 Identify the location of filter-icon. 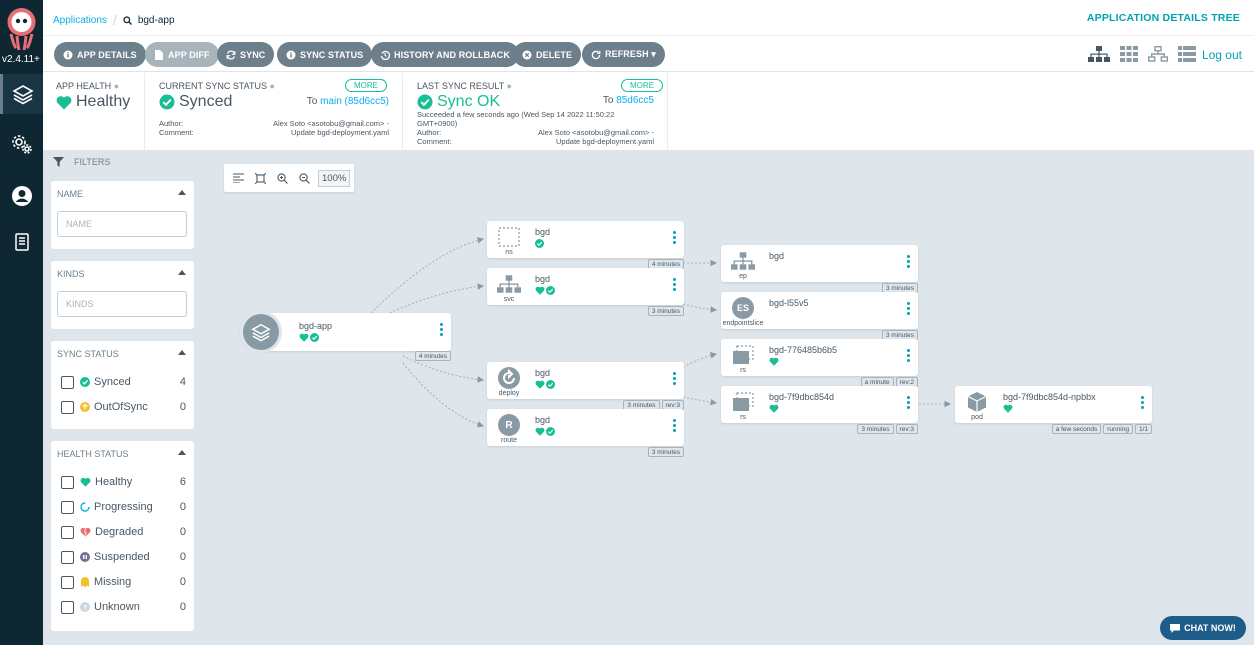
(58, 162).